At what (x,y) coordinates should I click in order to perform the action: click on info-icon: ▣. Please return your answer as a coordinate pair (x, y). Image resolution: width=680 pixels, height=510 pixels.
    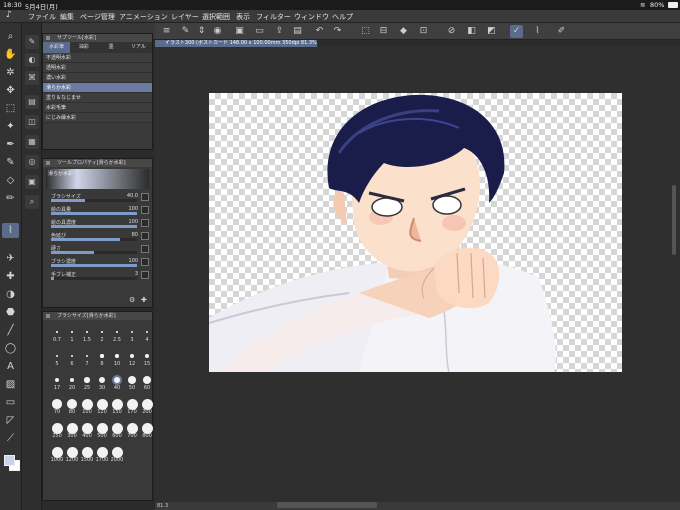
    Looking at the image, I should click on (32, 182).